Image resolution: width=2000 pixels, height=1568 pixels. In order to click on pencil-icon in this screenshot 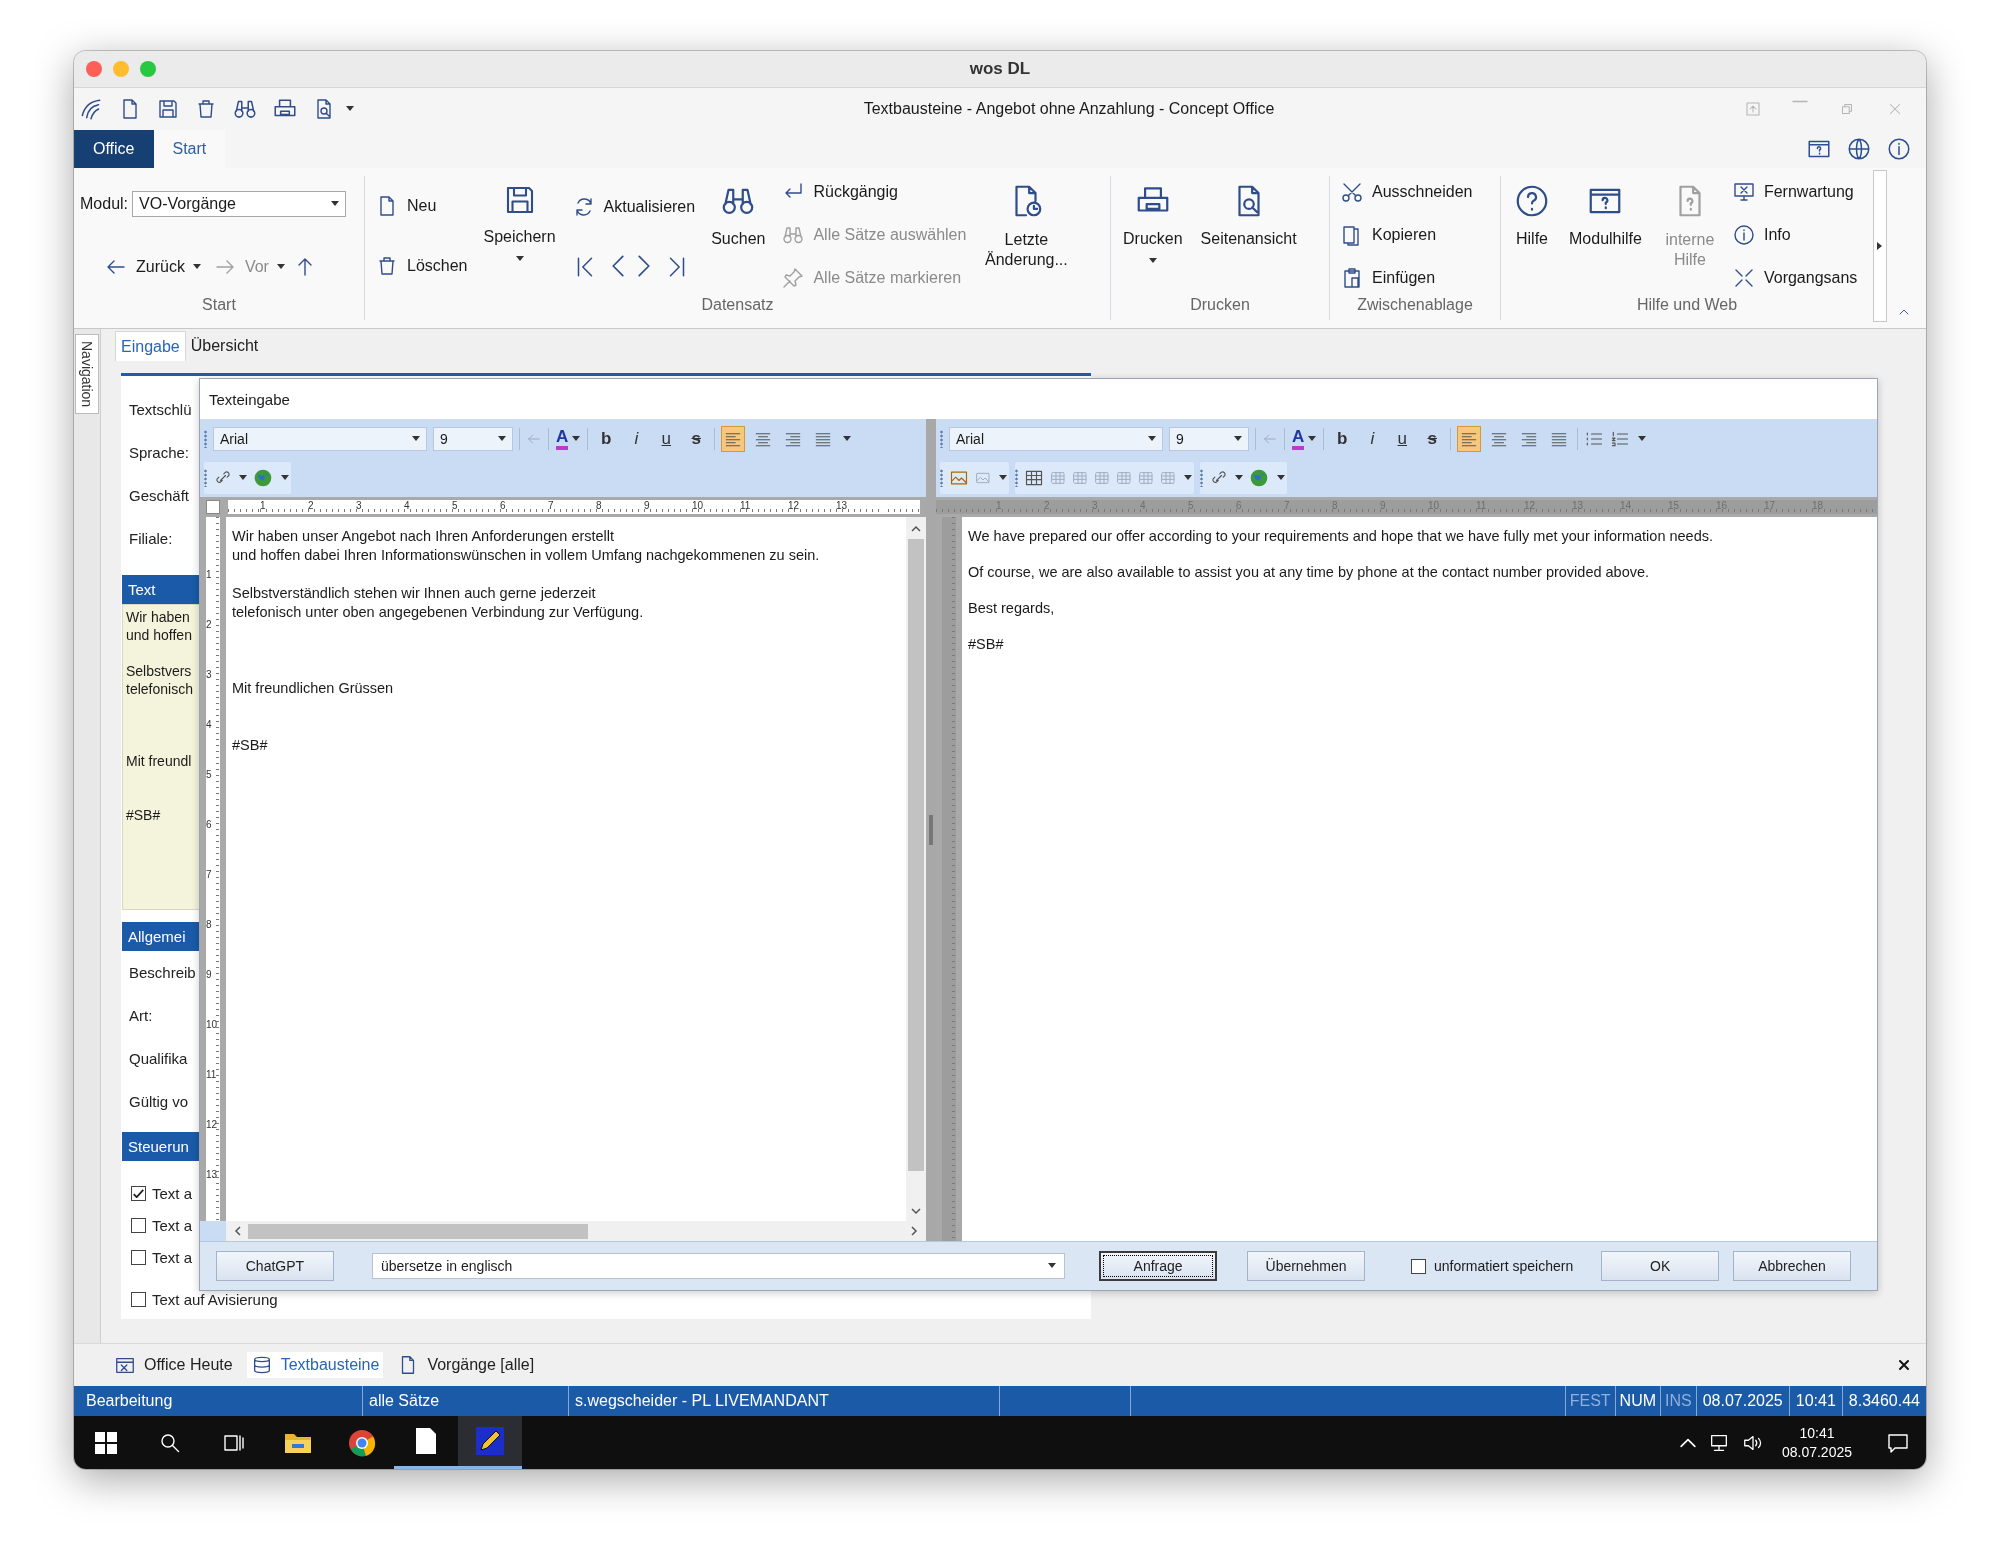, I will do `click(490, 1441)`.